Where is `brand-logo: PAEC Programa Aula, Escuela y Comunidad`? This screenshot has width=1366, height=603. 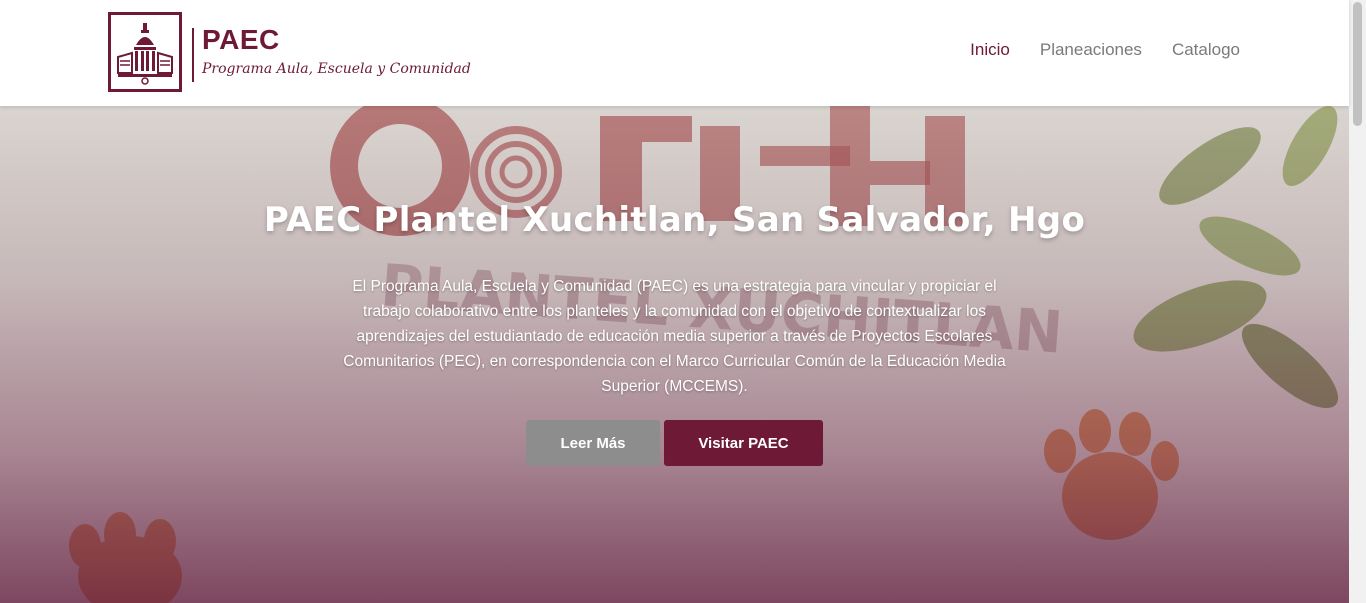
brand-logo: PAEC Programa Aula, Escuela y Comunidad is located at coordinates (289, 52).